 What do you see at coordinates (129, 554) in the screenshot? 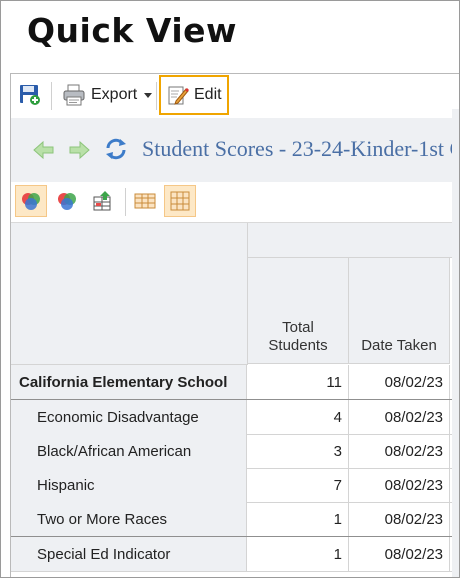
I see `row-label: Special Ed Indicator` at bounding box center [129, 554].